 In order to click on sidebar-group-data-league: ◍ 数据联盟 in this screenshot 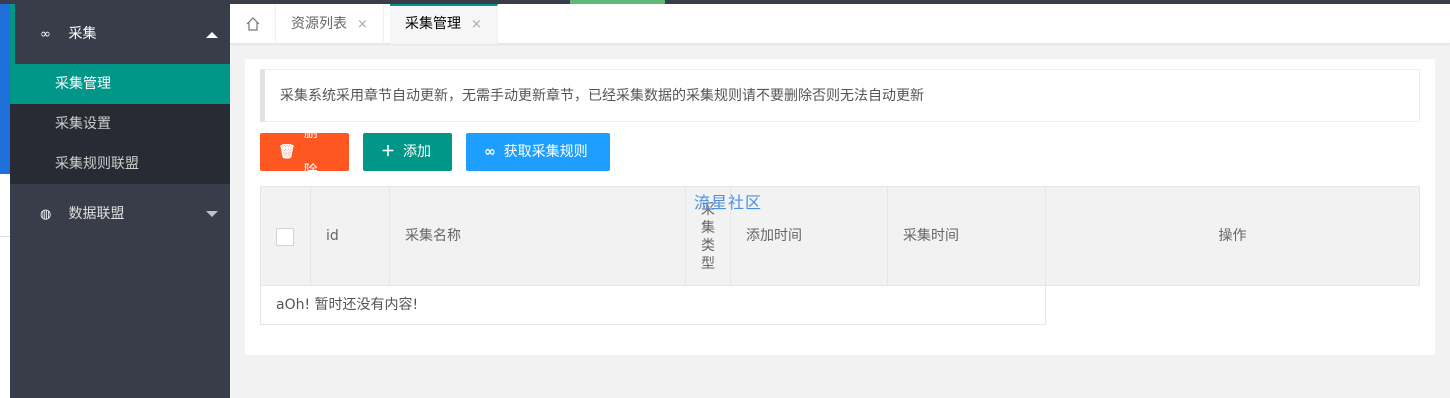, I will do `click(120, 214)`.